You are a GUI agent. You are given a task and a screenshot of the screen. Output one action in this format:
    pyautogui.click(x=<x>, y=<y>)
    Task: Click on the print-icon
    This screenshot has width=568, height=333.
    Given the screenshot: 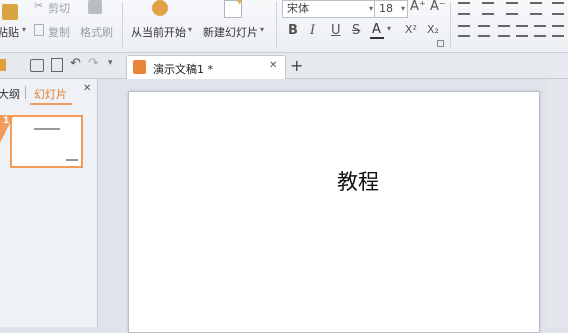 What is the action you would take?
    pyautogui.click(x=37, y=65)
    